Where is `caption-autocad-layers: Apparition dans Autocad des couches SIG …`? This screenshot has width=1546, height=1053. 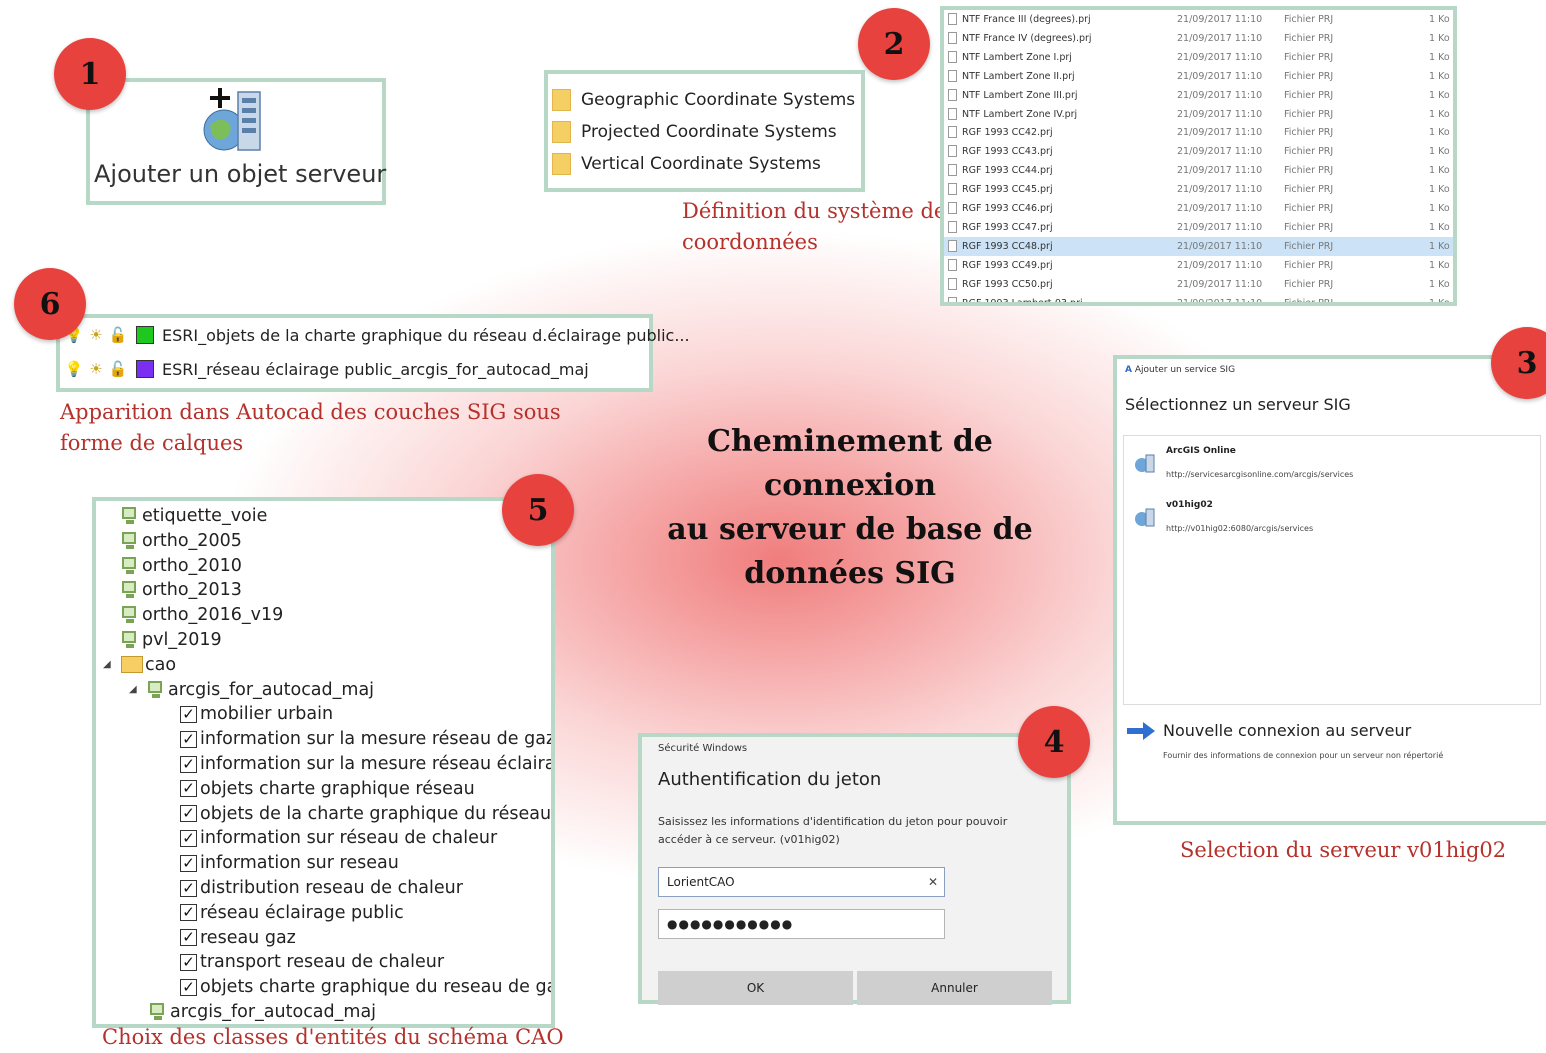 caption-autocad-layers: Apparition dans Autocad des couches SIG … is located at coordinates (310, 428).